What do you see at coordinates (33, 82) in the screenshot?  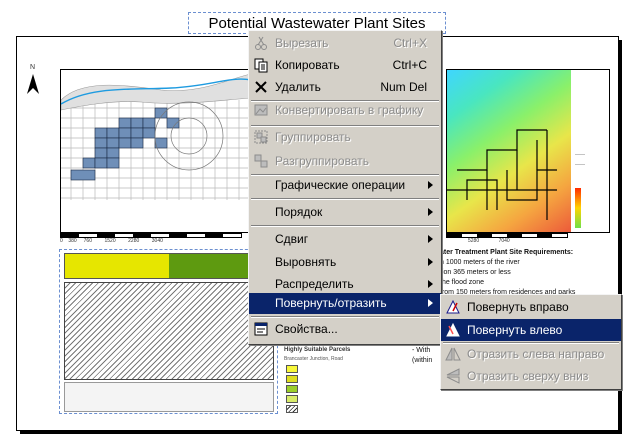 I see `north-arrow-icon: N` at bounding box center [33, 82].